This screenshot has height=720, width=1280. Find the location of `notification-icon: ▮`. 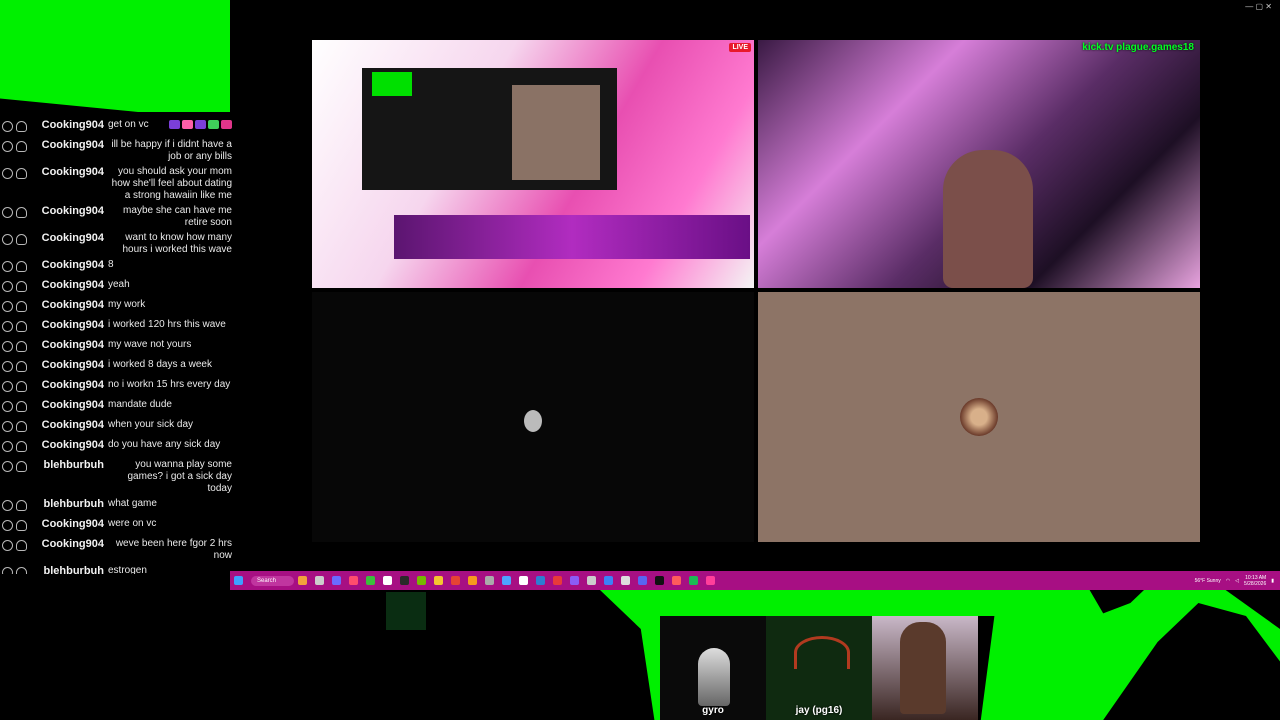

notification-icon: ▮ is located at coordinates (1272, 581).